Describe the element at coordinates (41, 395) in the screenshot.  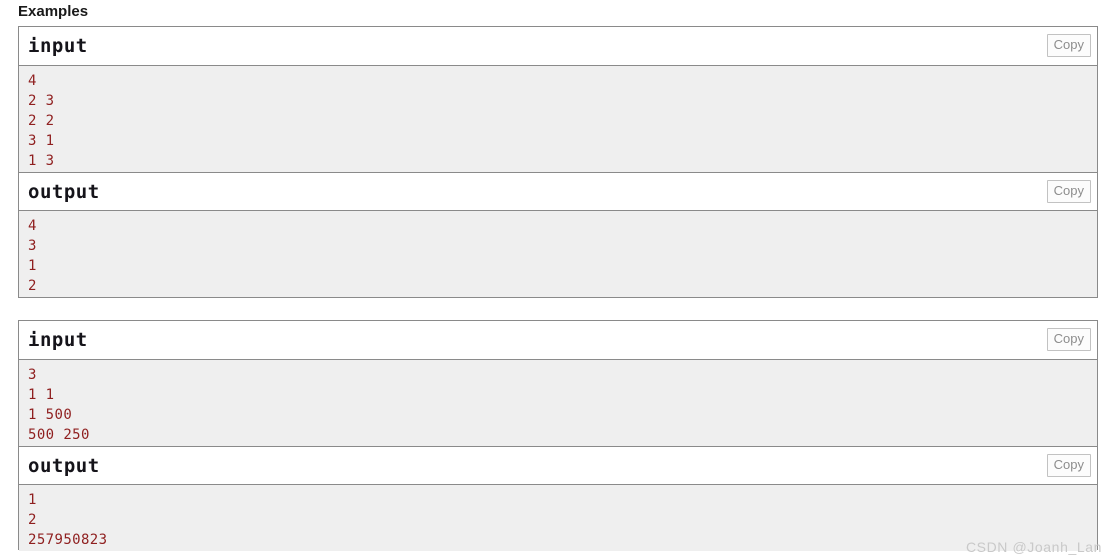
I see `code-line: 1 1` at that location.